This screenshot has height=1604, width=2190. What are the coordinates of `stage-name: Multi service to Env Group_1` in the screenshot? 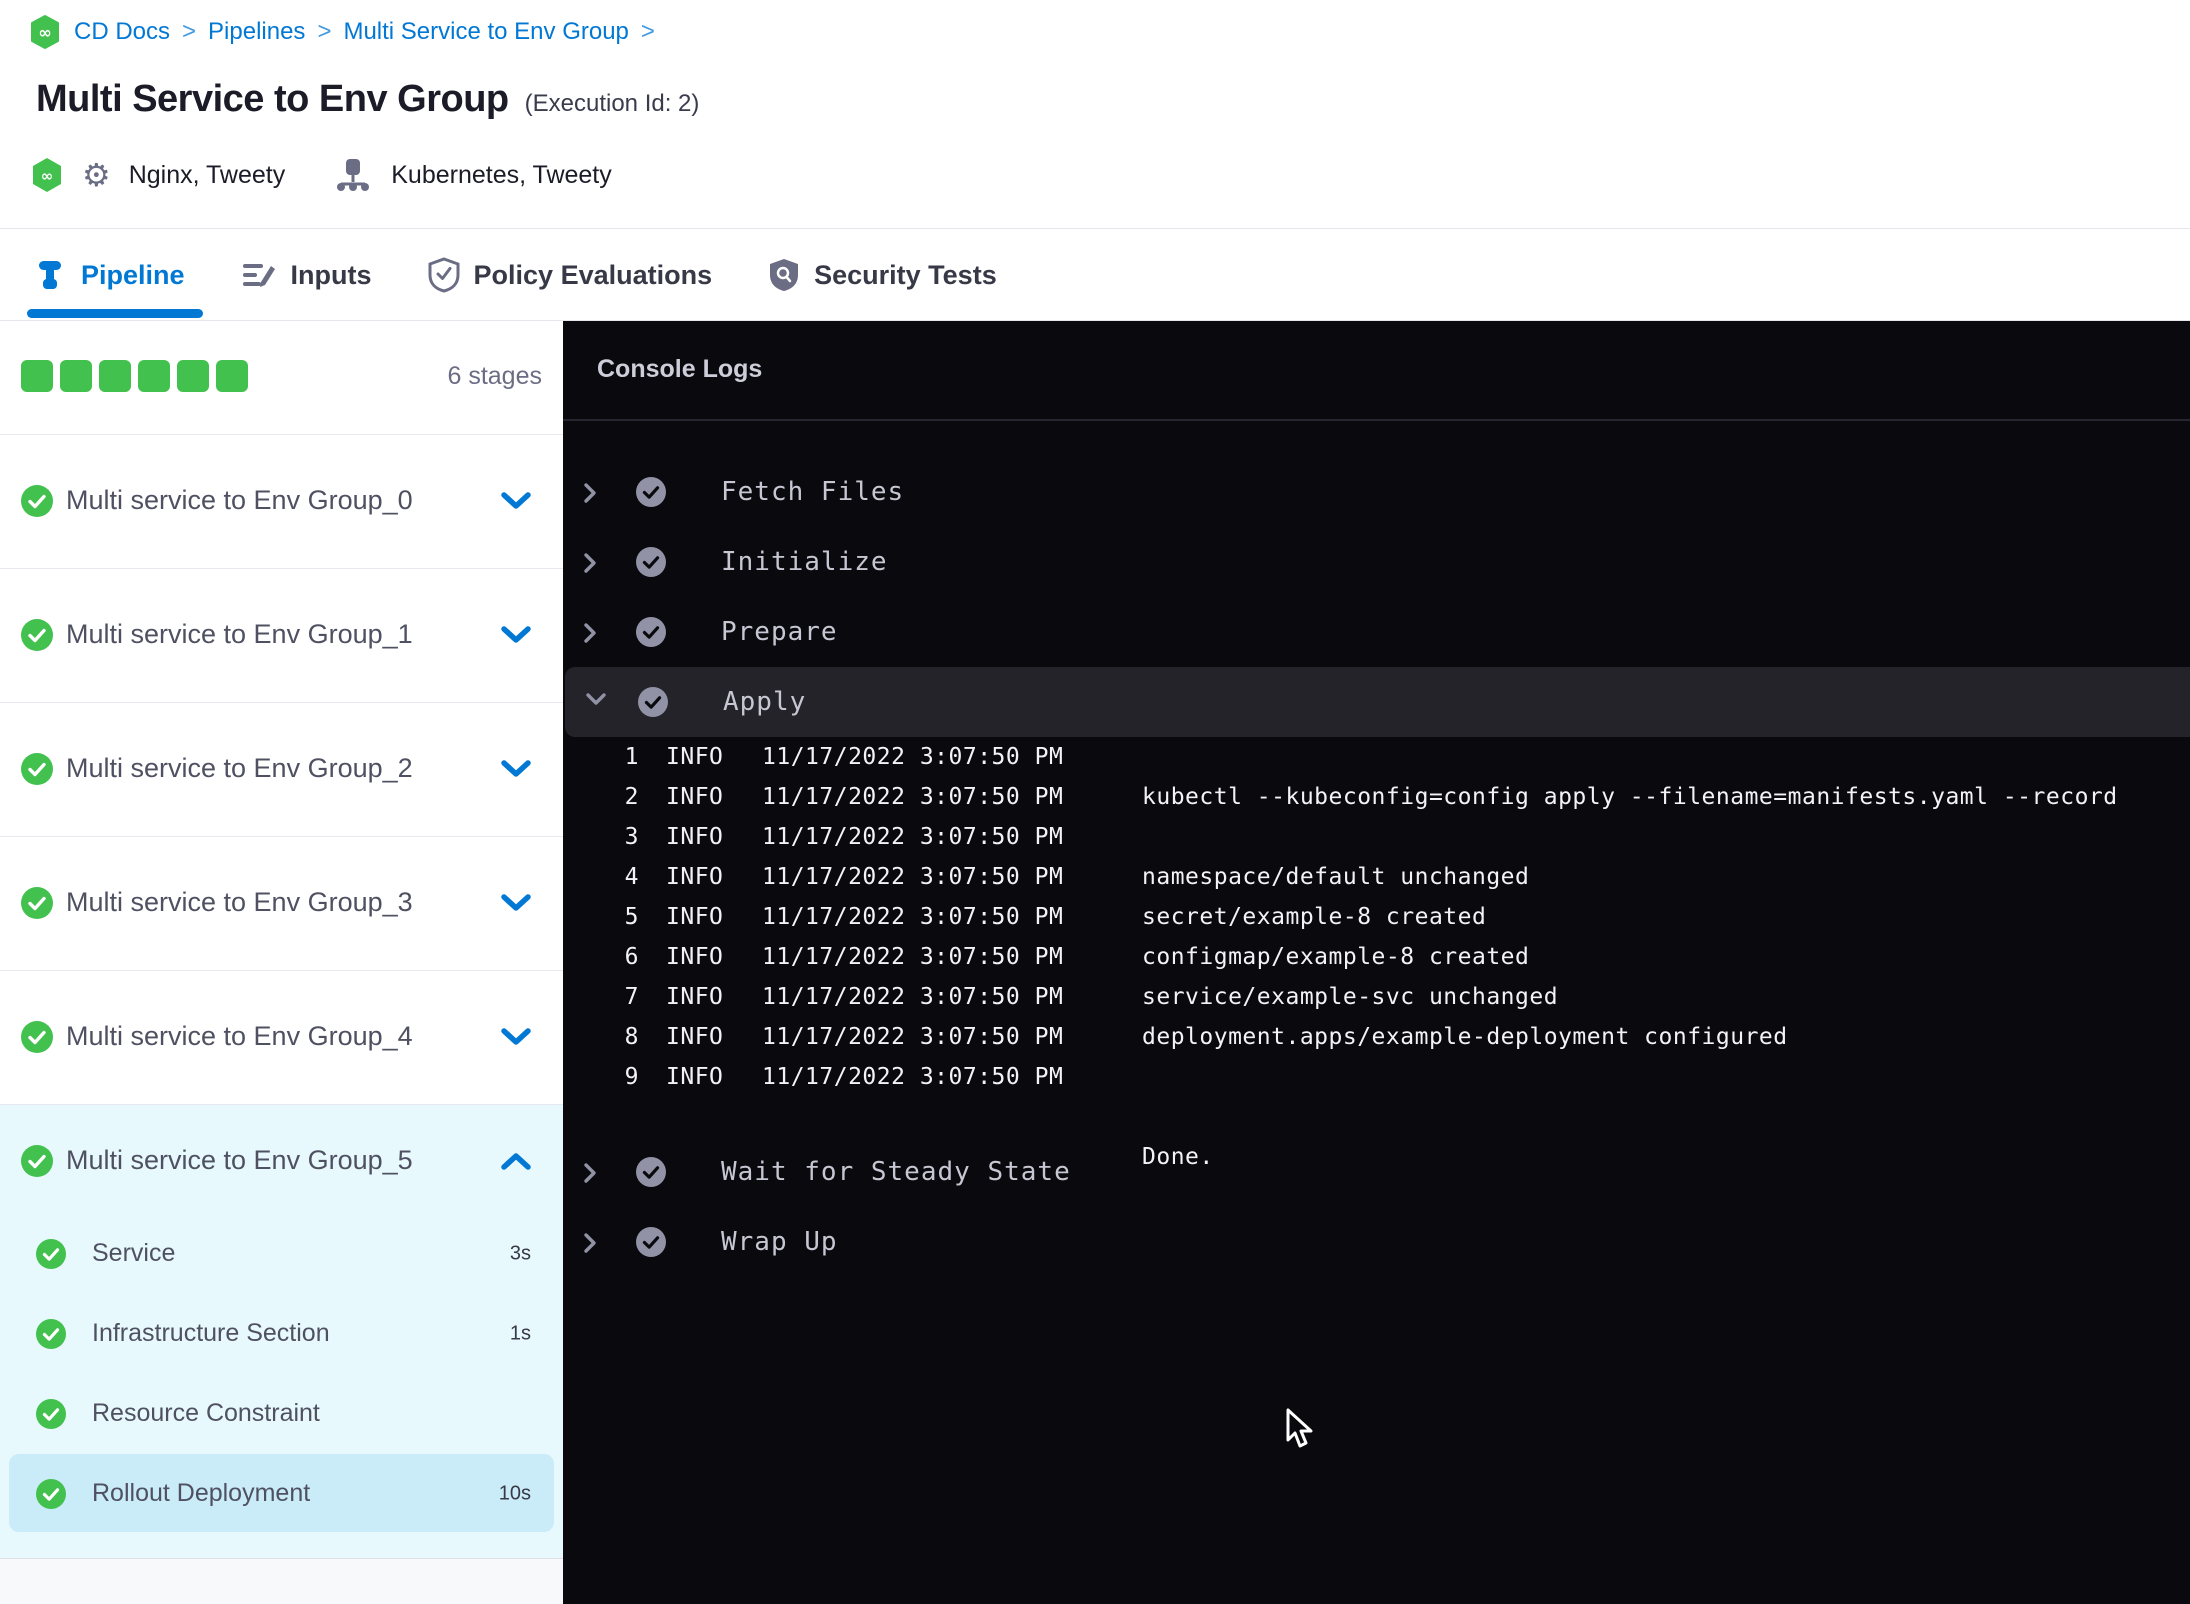 It's located at (239, 633).